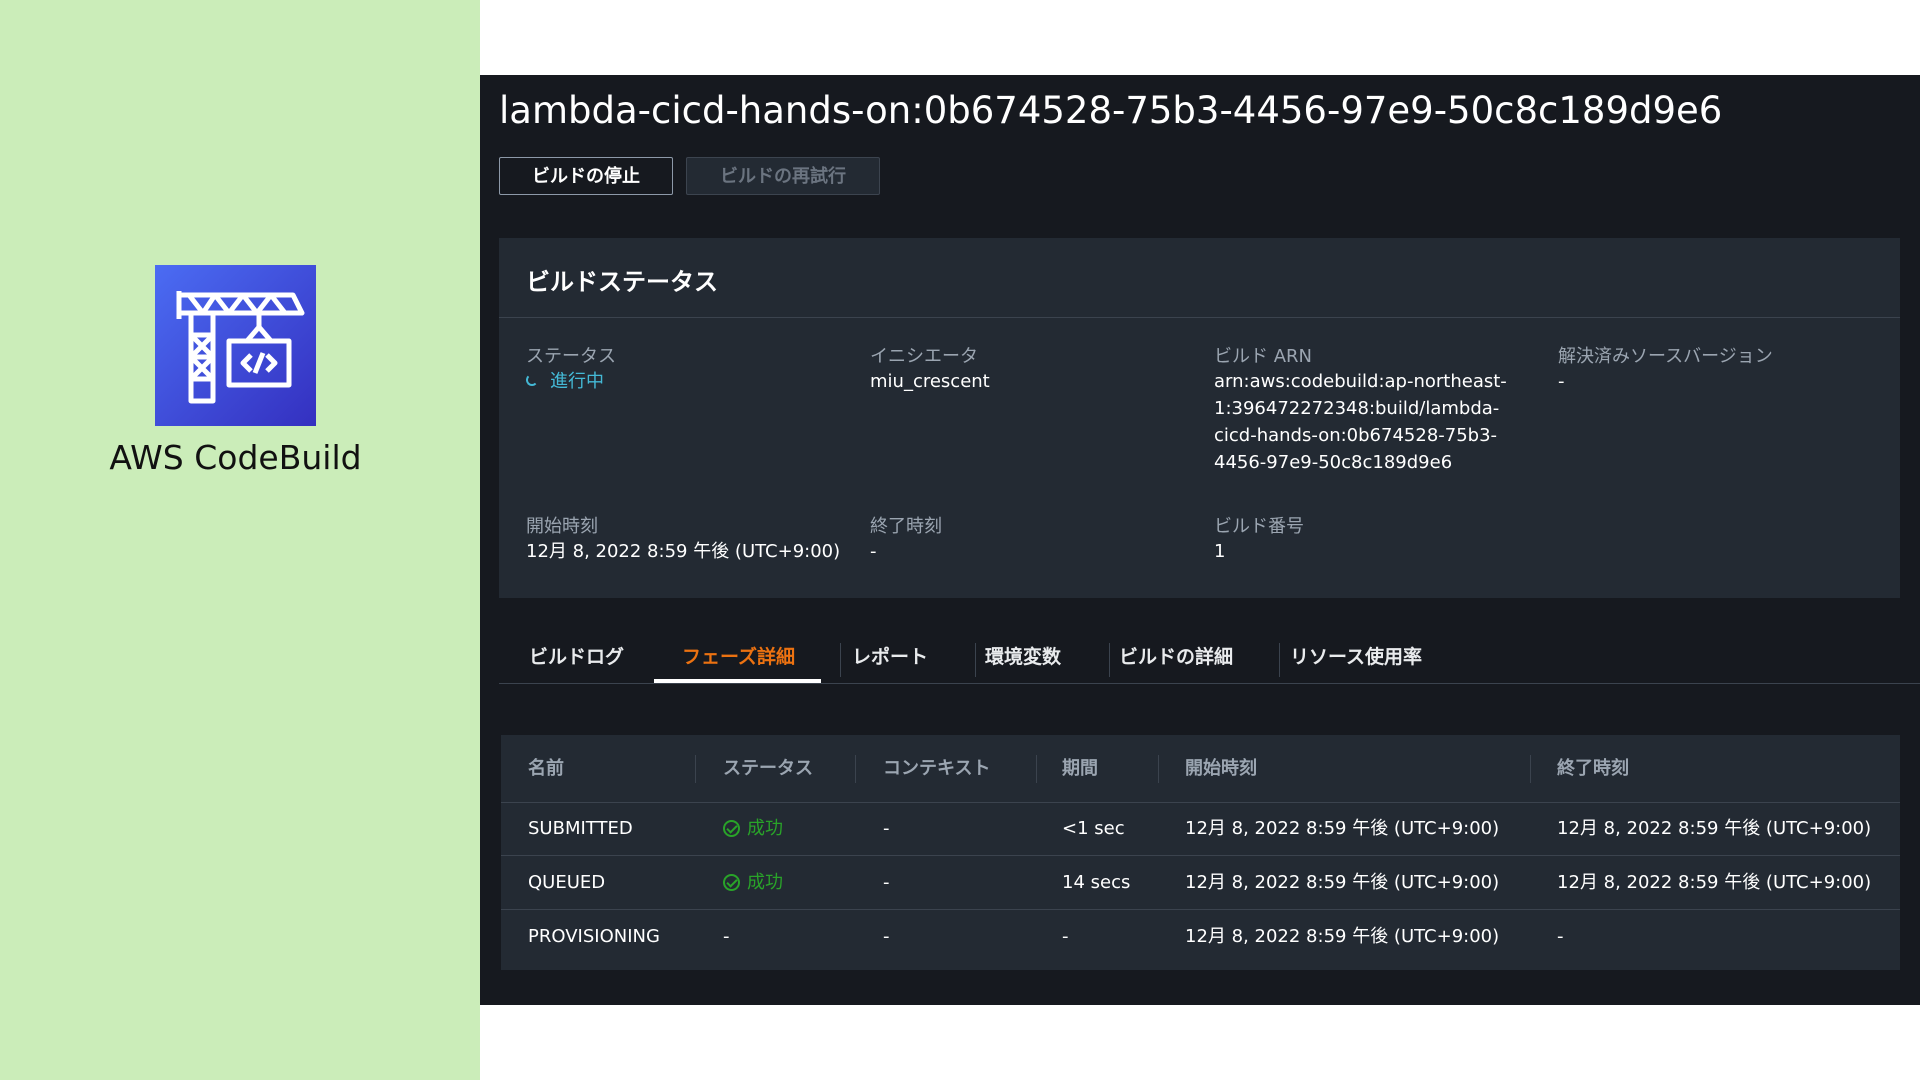 The height and width of the screenshot is (1080, 1920). Describe the element at coordinates (726, 936) in the screenshot. I see `phase-status: -` at that location.